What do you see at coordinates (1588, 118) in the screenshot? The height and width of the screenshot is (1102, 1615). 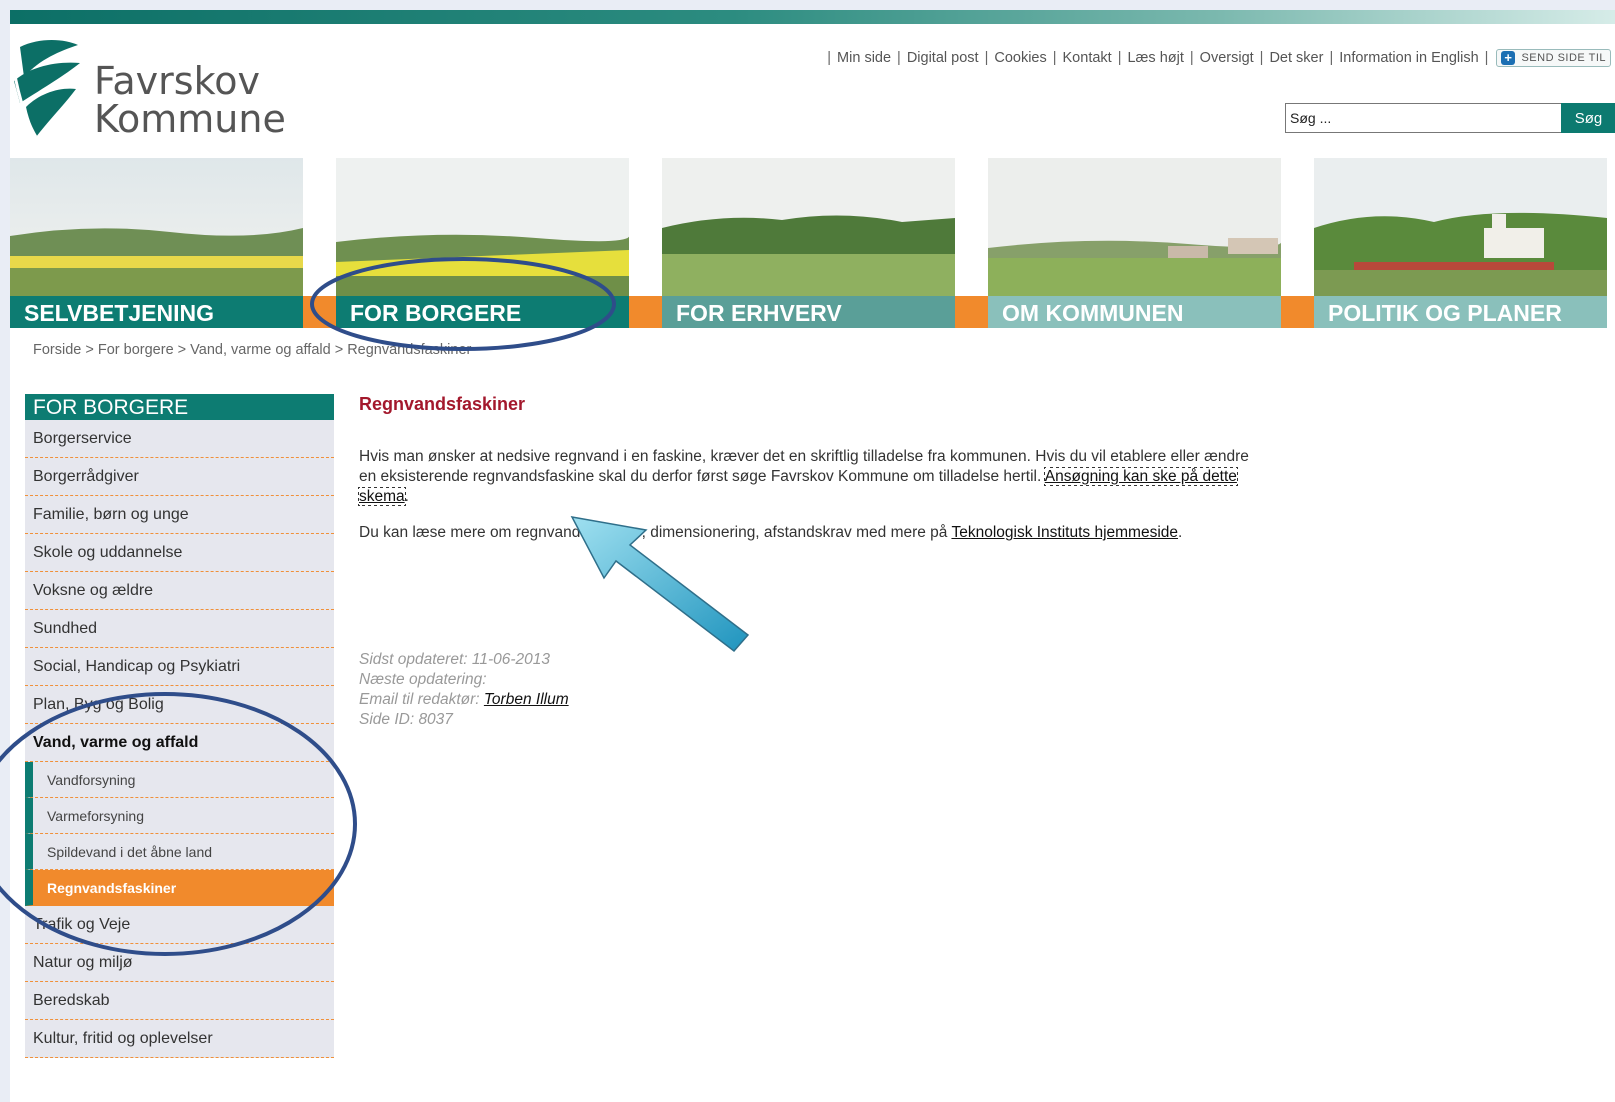 I see `search-button: Søg` at bounding box center [1588, 118].